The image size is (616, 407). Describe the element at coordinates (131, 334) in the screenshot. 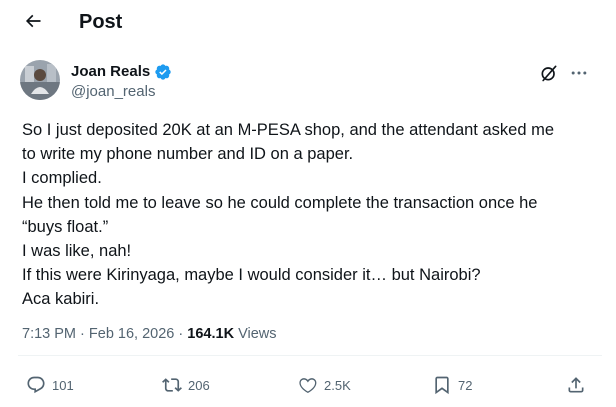

I see `post-date: Feb 16, 2026` at that location.